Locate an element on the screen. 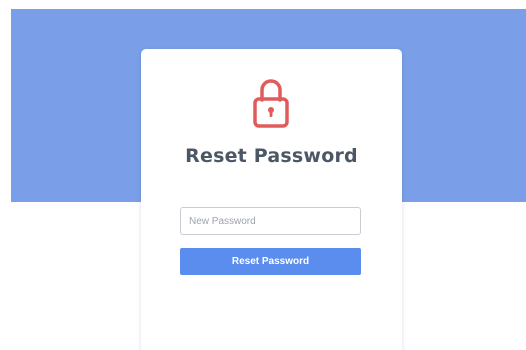 Image resolution: width=526 pixels, height=350 pixels. new-password-input is located at coordinates (270, 221).